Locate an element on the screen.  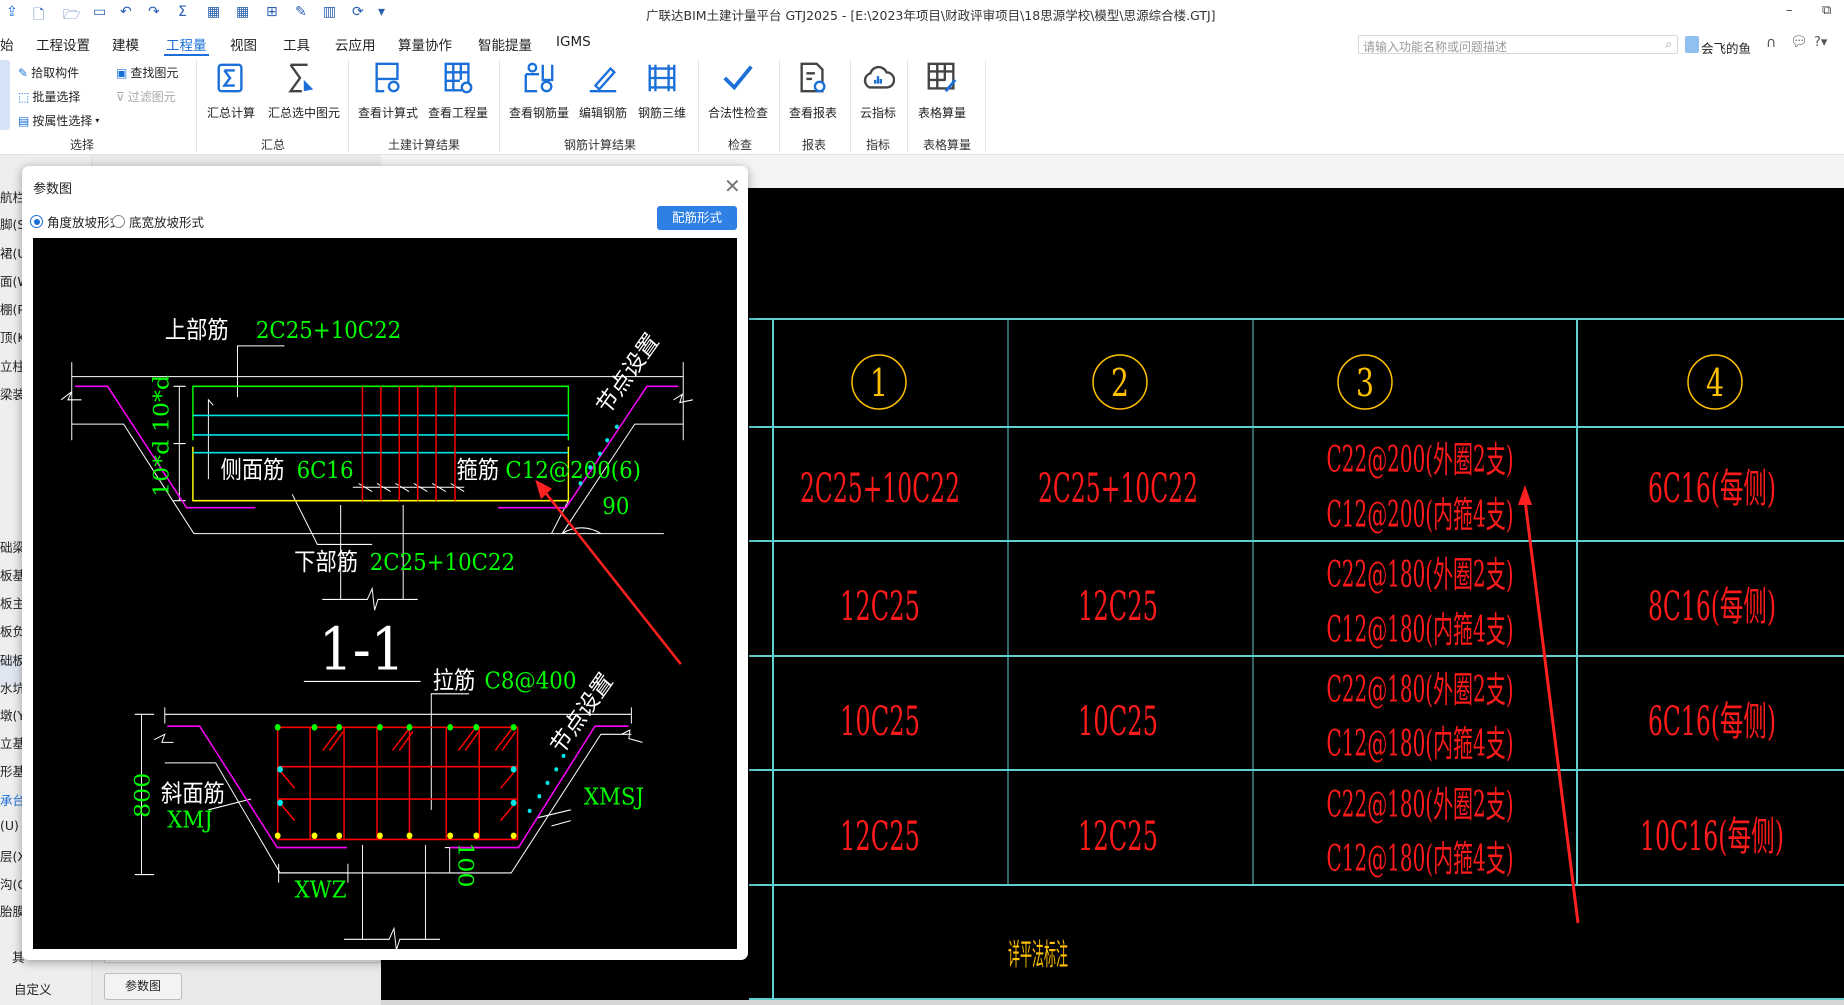
chat-icon: 💬︎ is located at coordinates (1799, 42).